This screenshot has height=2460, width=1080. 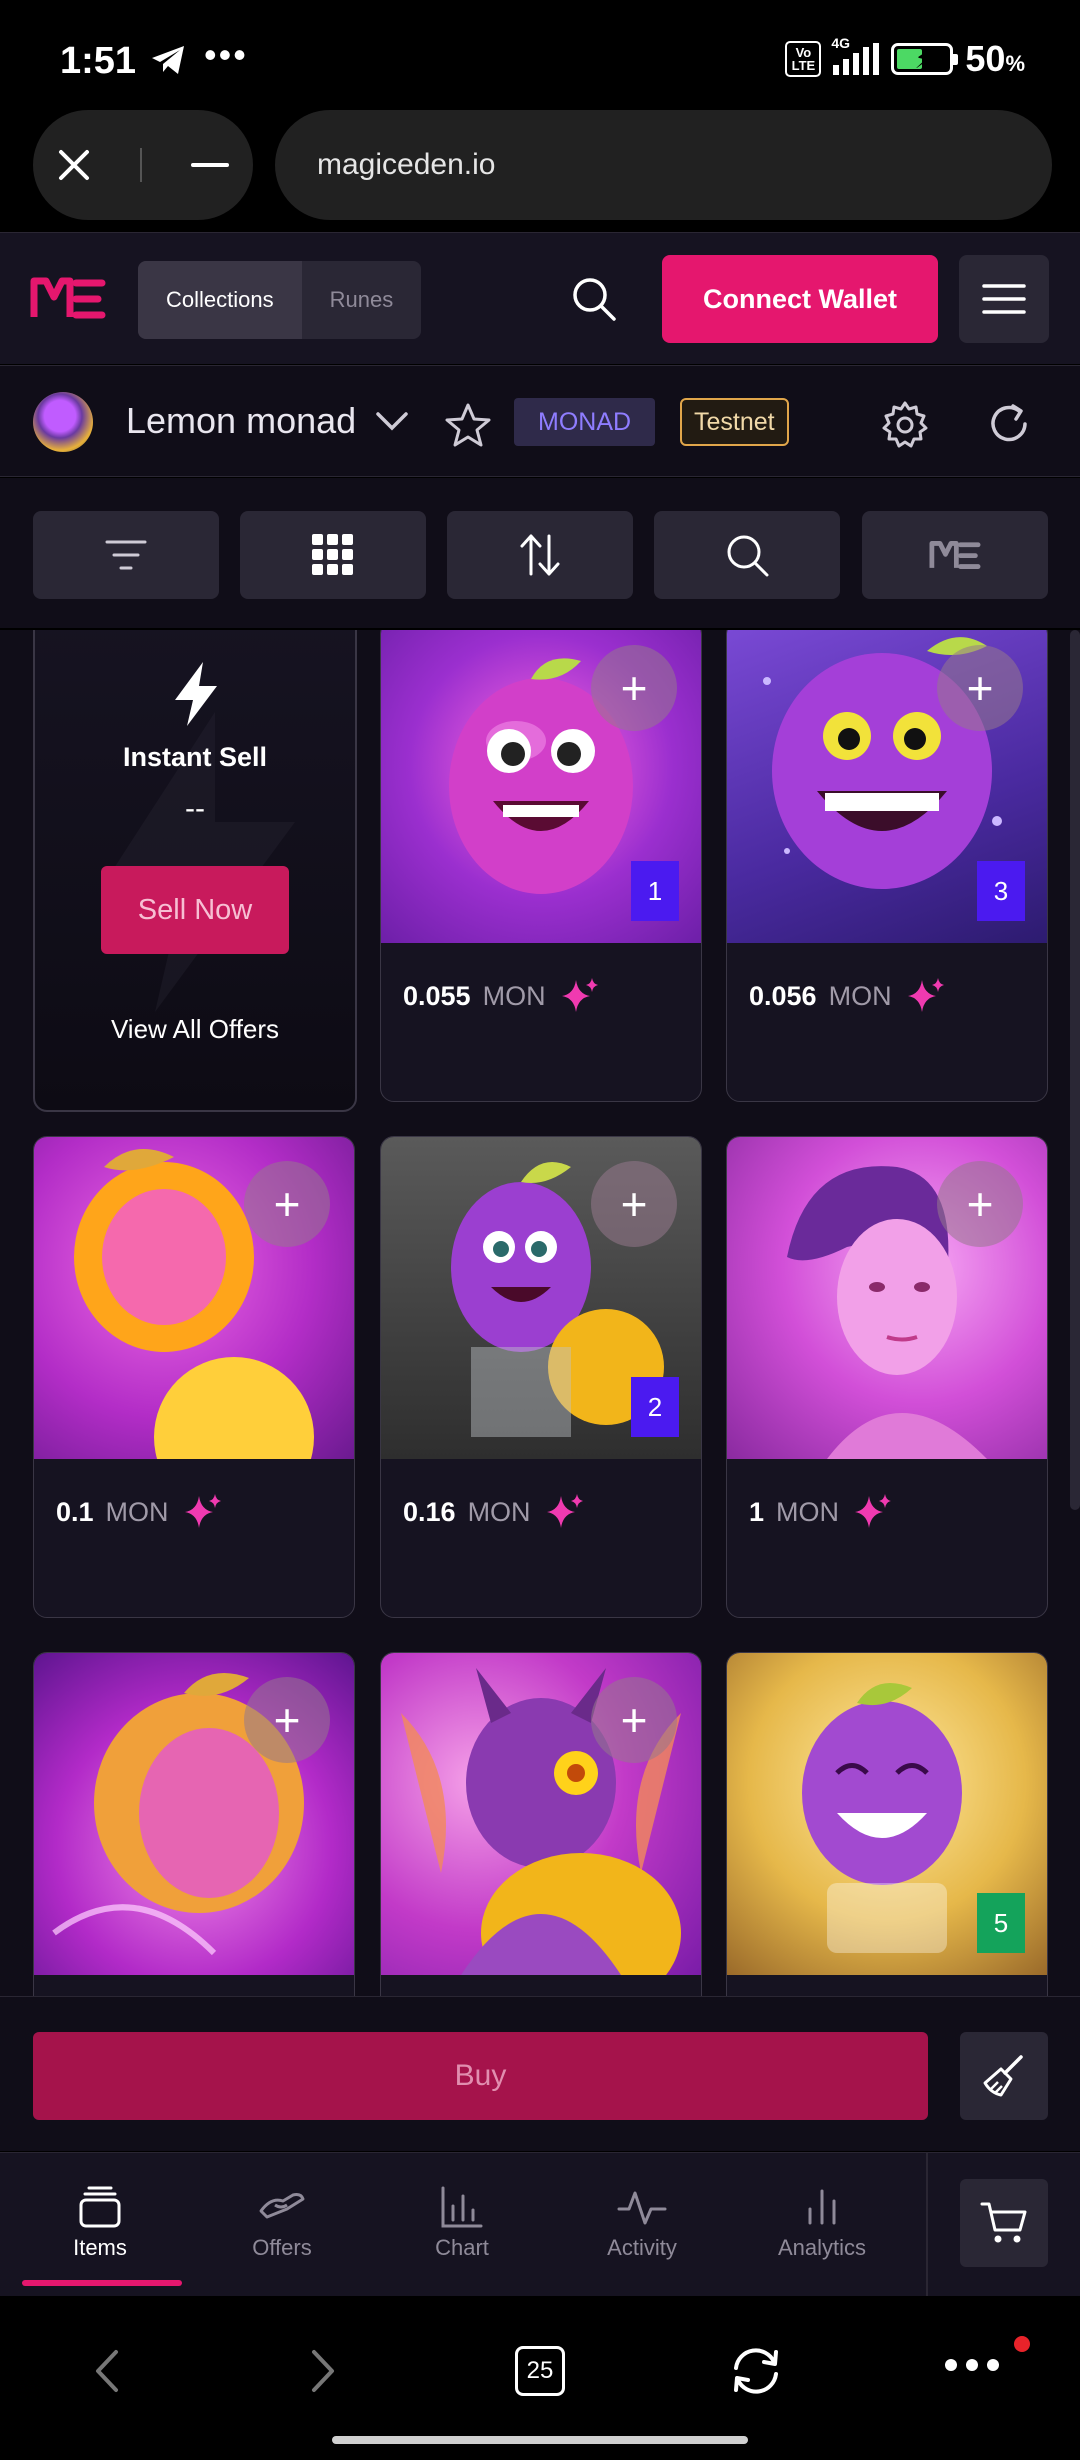 I want to click on price-amount: 0.16, so click(x=429, y=1511).